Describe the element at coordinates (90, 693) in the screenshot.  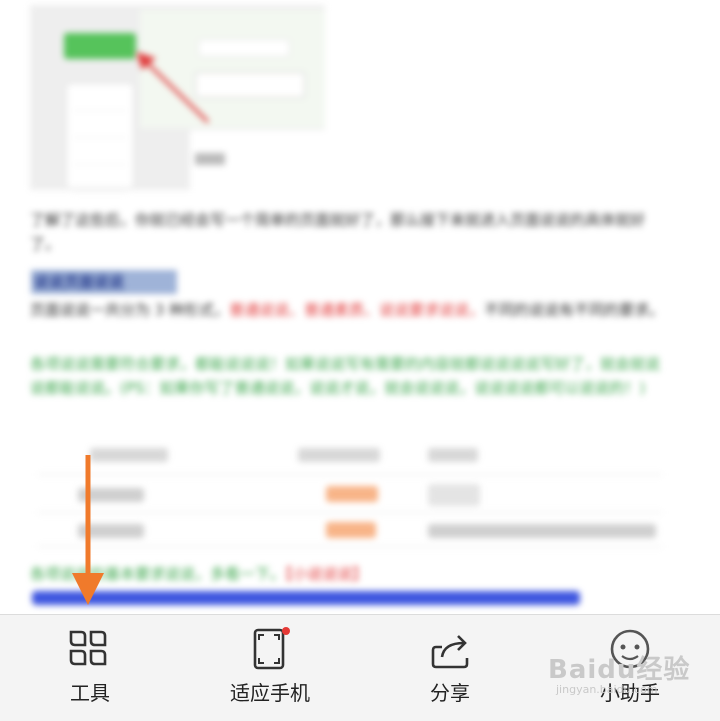
I see `toolbar-tools-label: 工具` at that location.